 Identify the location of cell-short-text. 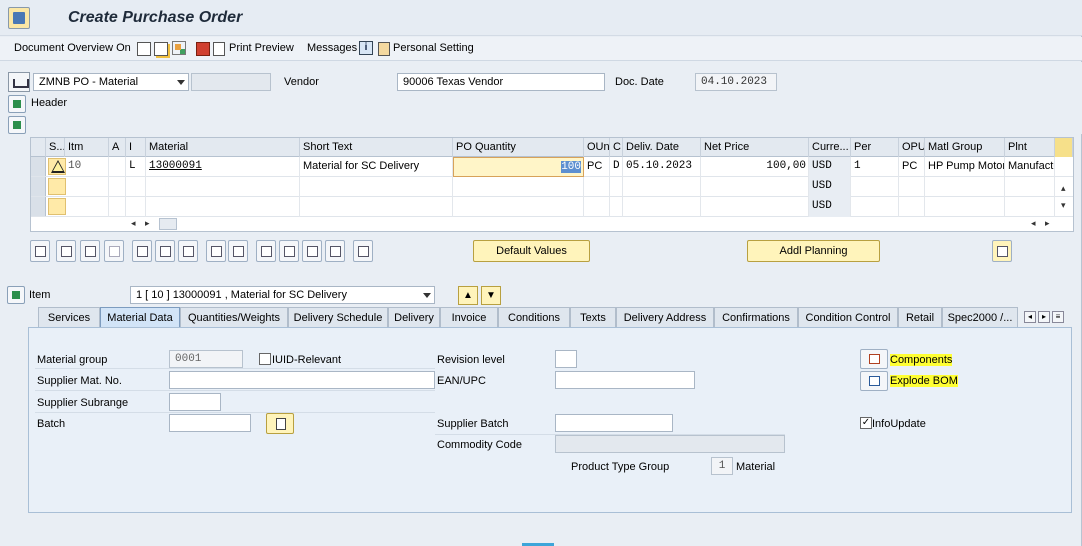
(376, 187).